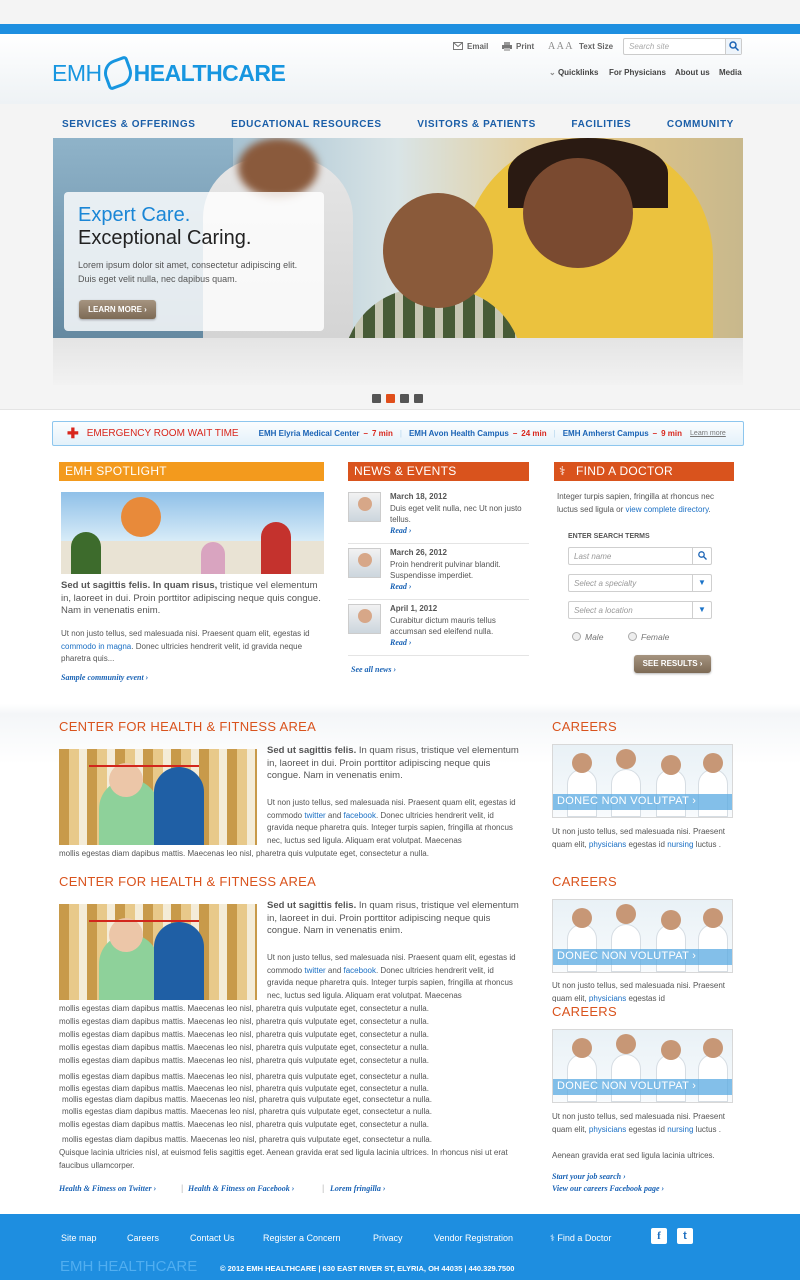  What do you see at coordinates (438, 471) in the screenshot?
I see `news-heading: NEWS & EVENTS` at bounding box center [438, 471].